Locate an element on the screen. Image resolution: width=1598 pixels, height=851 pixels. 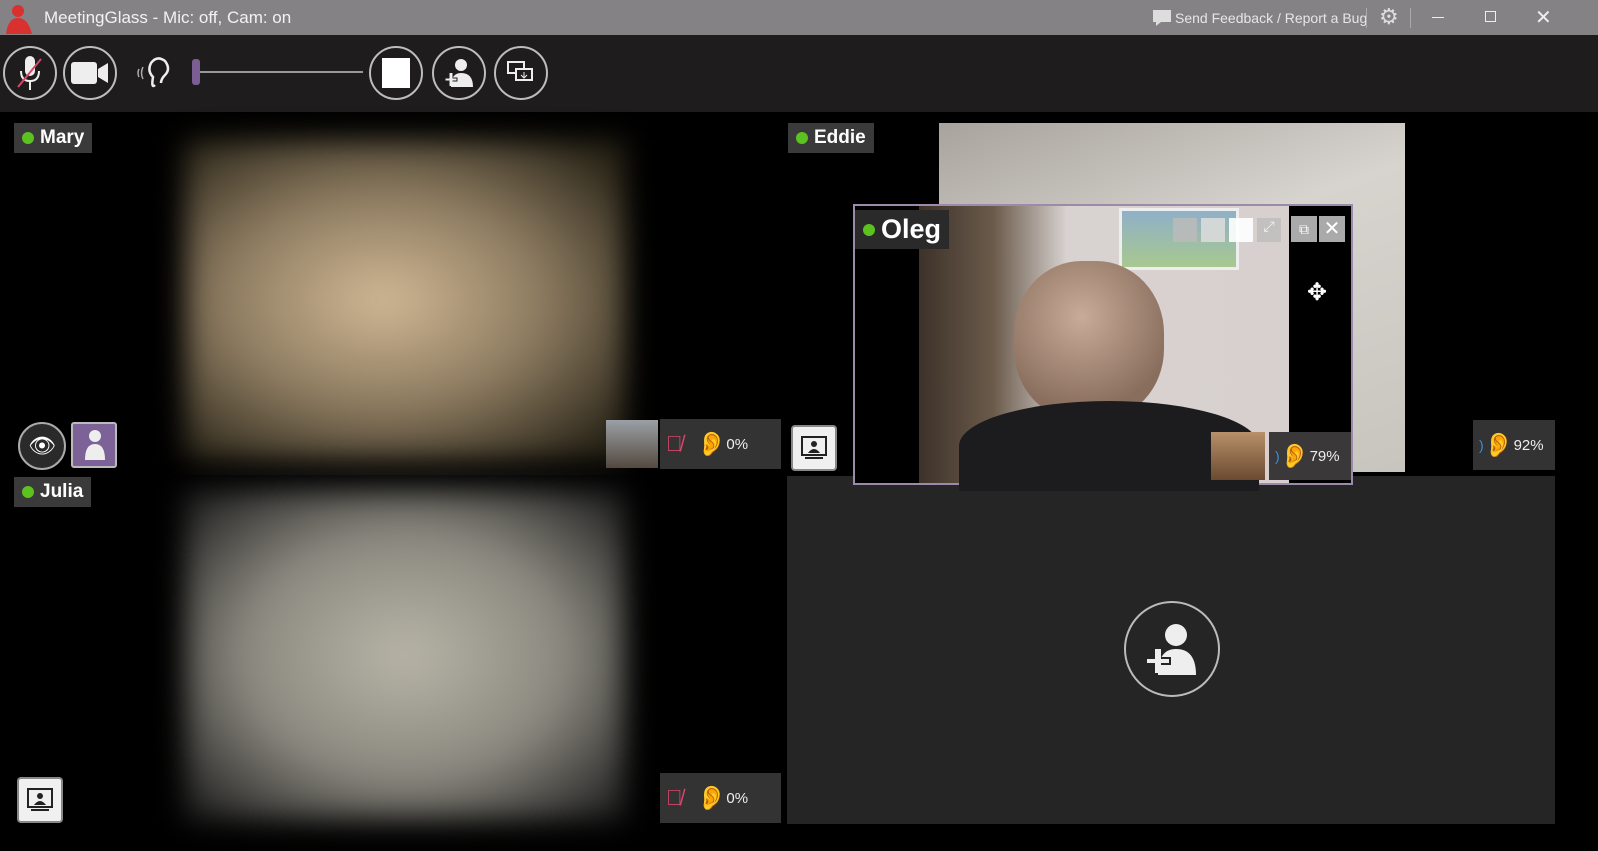
send-feedback-link: Send Feedback / Report a Bug is located at coordinates (1271, 18).